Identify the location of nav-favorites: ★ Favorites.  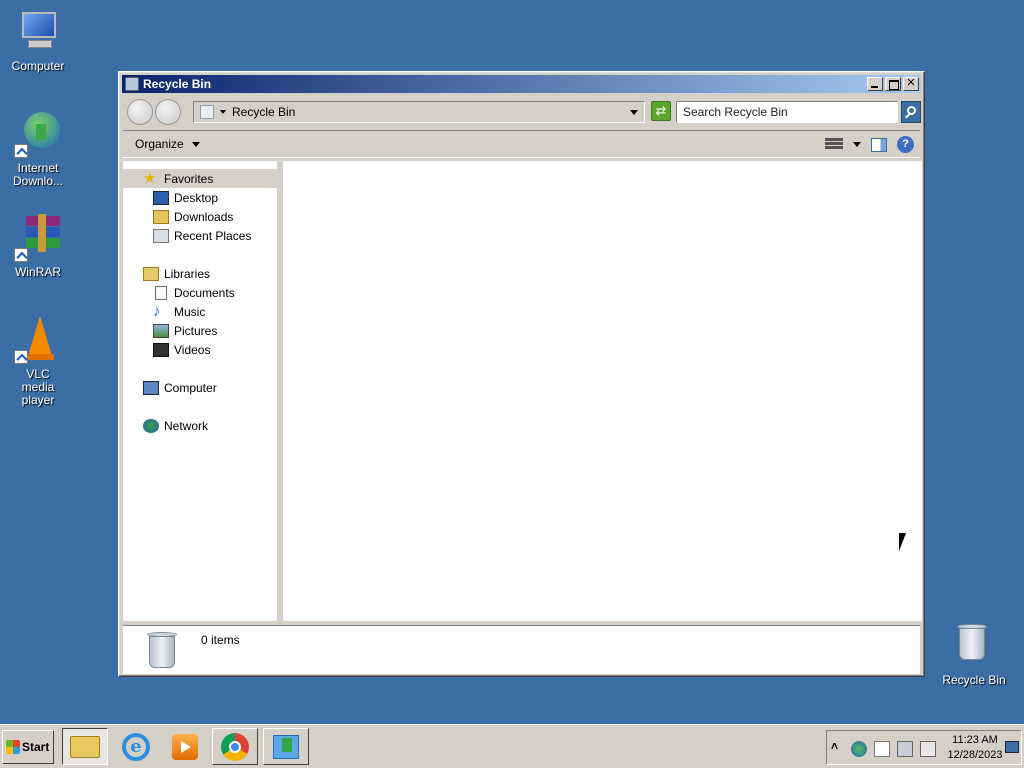
(200, 178).